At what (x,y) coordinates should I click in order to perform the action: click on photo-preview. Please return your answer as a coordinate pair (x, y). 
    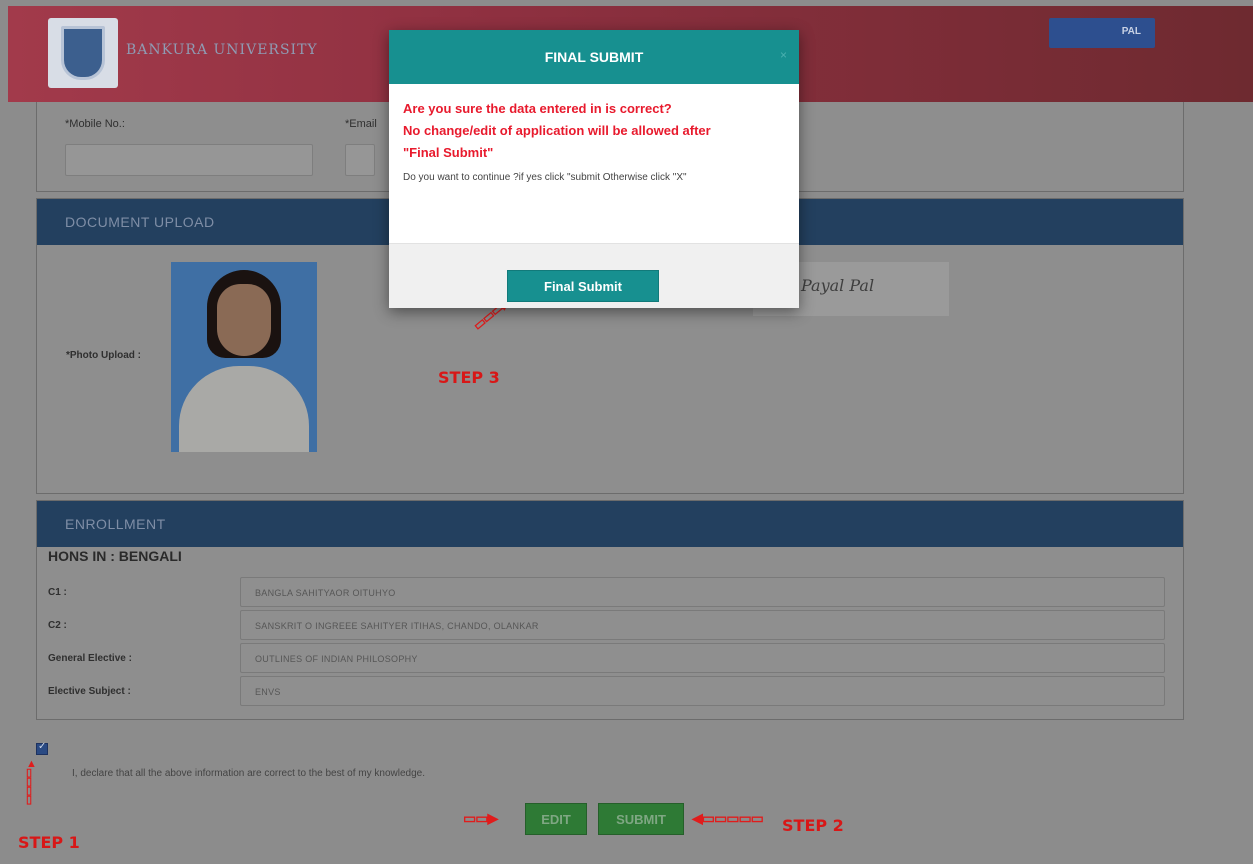
    Looking at the image, I should click on (244, 357).